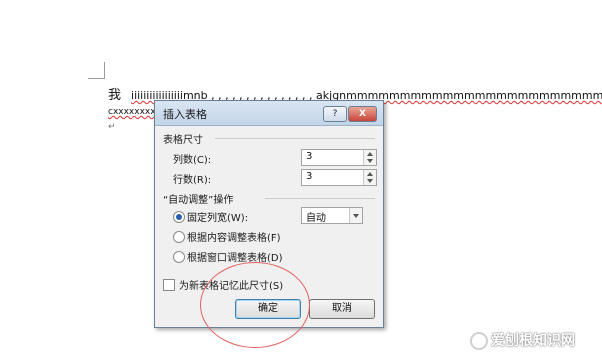  Describe the element at coordinates (192, 160) in the screenshot. I see `columns-label: 列数(C):` at that location.